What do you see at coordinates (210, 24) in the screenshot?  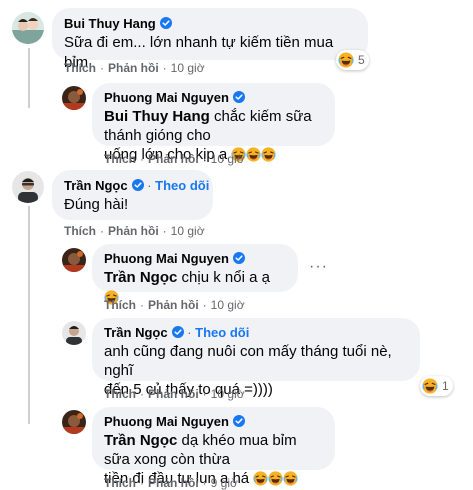 I see `comment-author: Bui Thuy Hang` at bounding box center [210, 24].